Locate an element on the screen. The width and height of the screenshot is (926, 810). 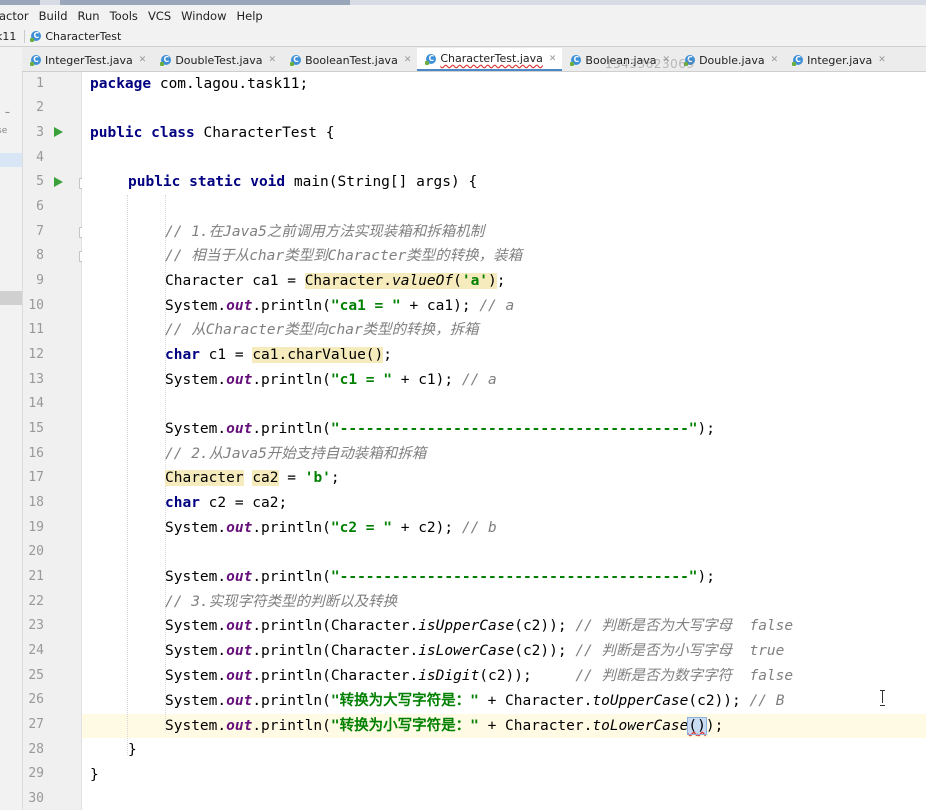
line-number: 18 is located at coordinates (36, 502).